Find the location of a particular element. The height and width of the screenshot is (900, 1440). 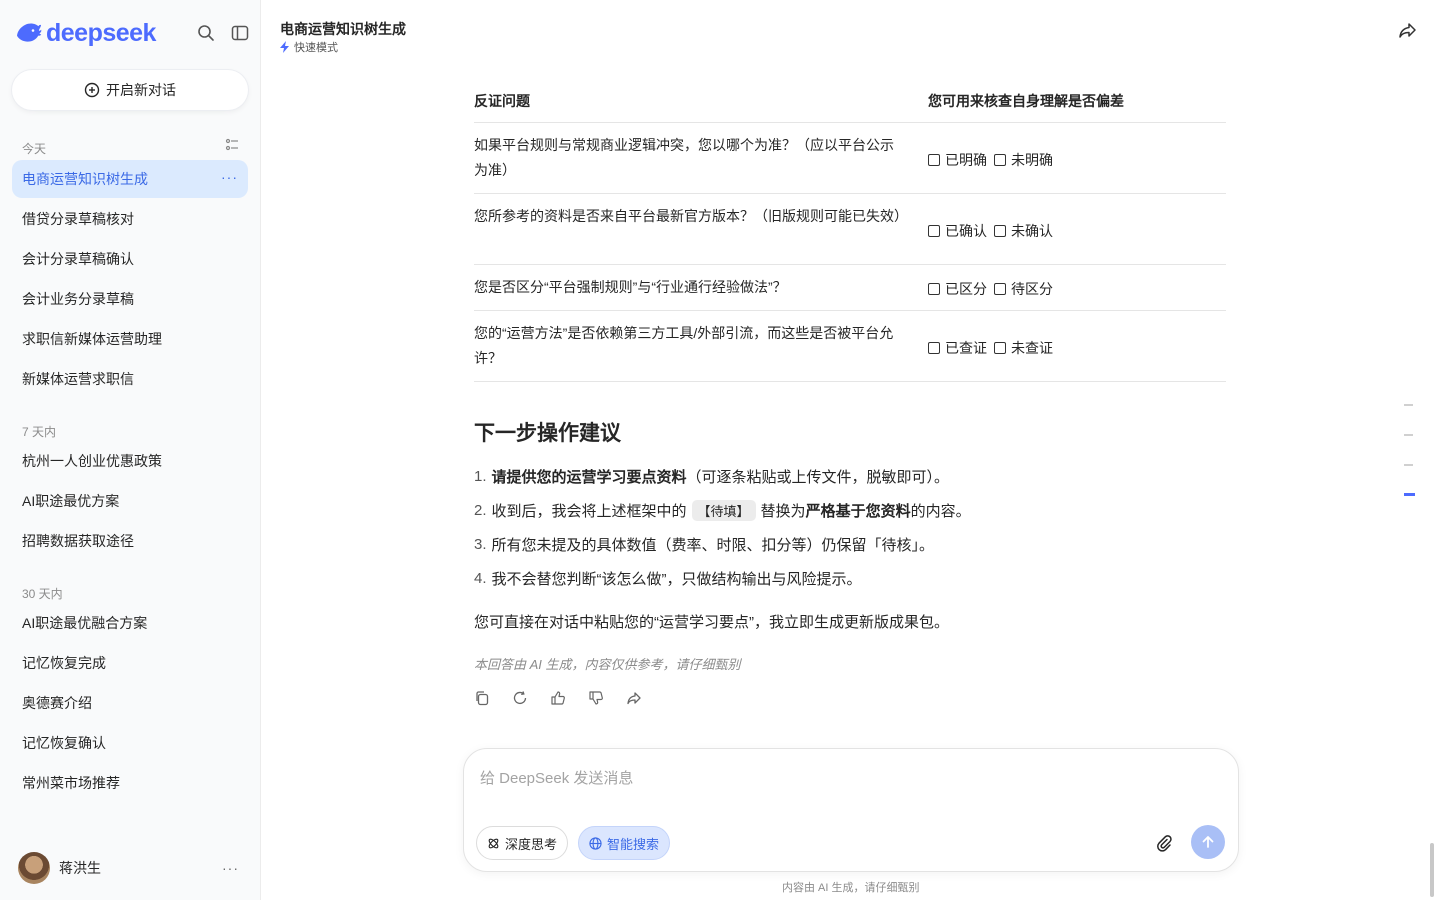

thumbs-up-icon is located at coordinates (558, 698).